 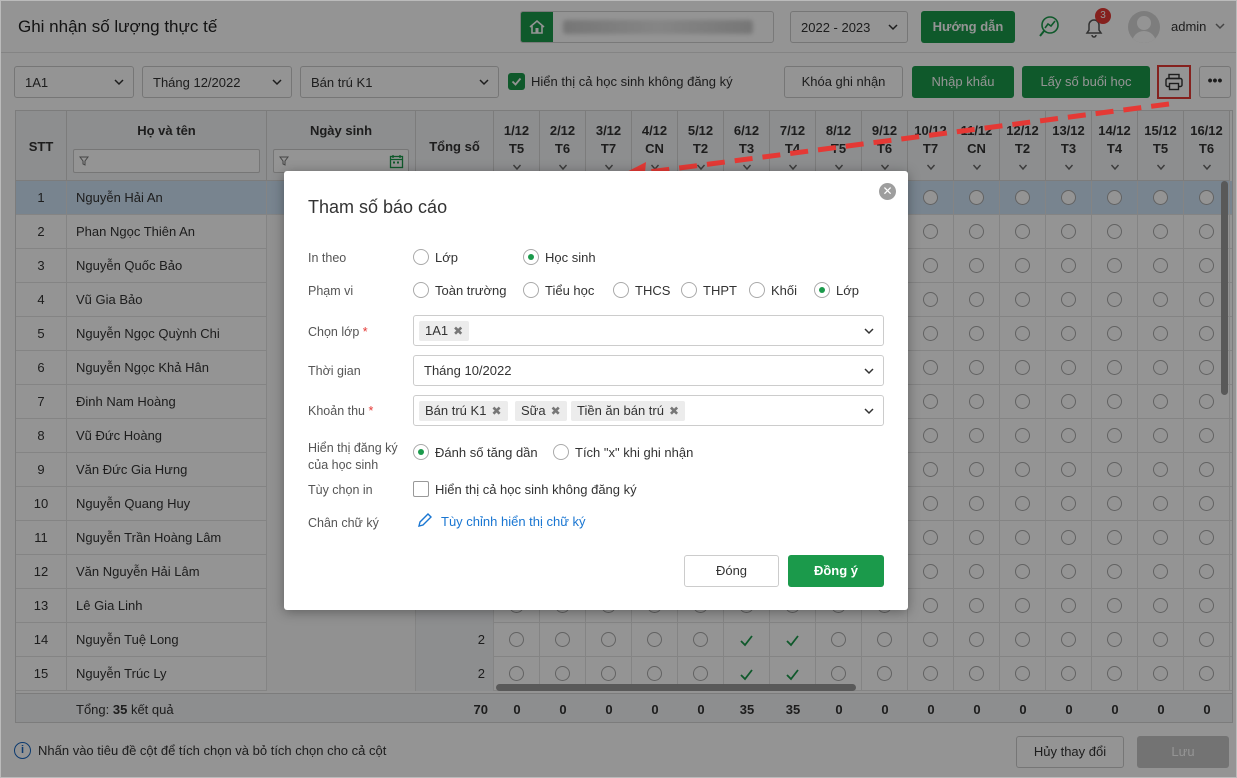 I want to click on scope-class-label: Lớp, so click(x=847, y=290).